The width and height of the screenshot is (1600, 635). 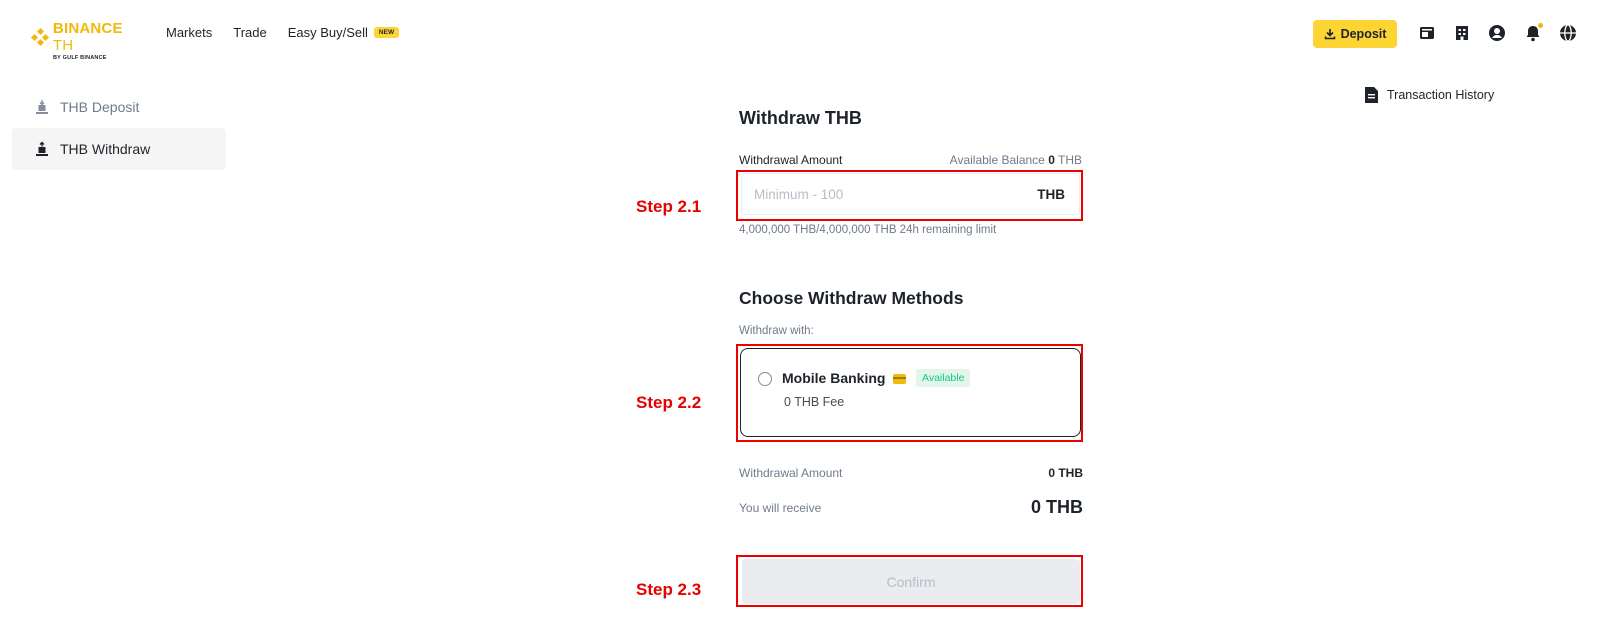 I want to click on annotation-step-2-1: Step 2.1, so click(x=669, y=206).